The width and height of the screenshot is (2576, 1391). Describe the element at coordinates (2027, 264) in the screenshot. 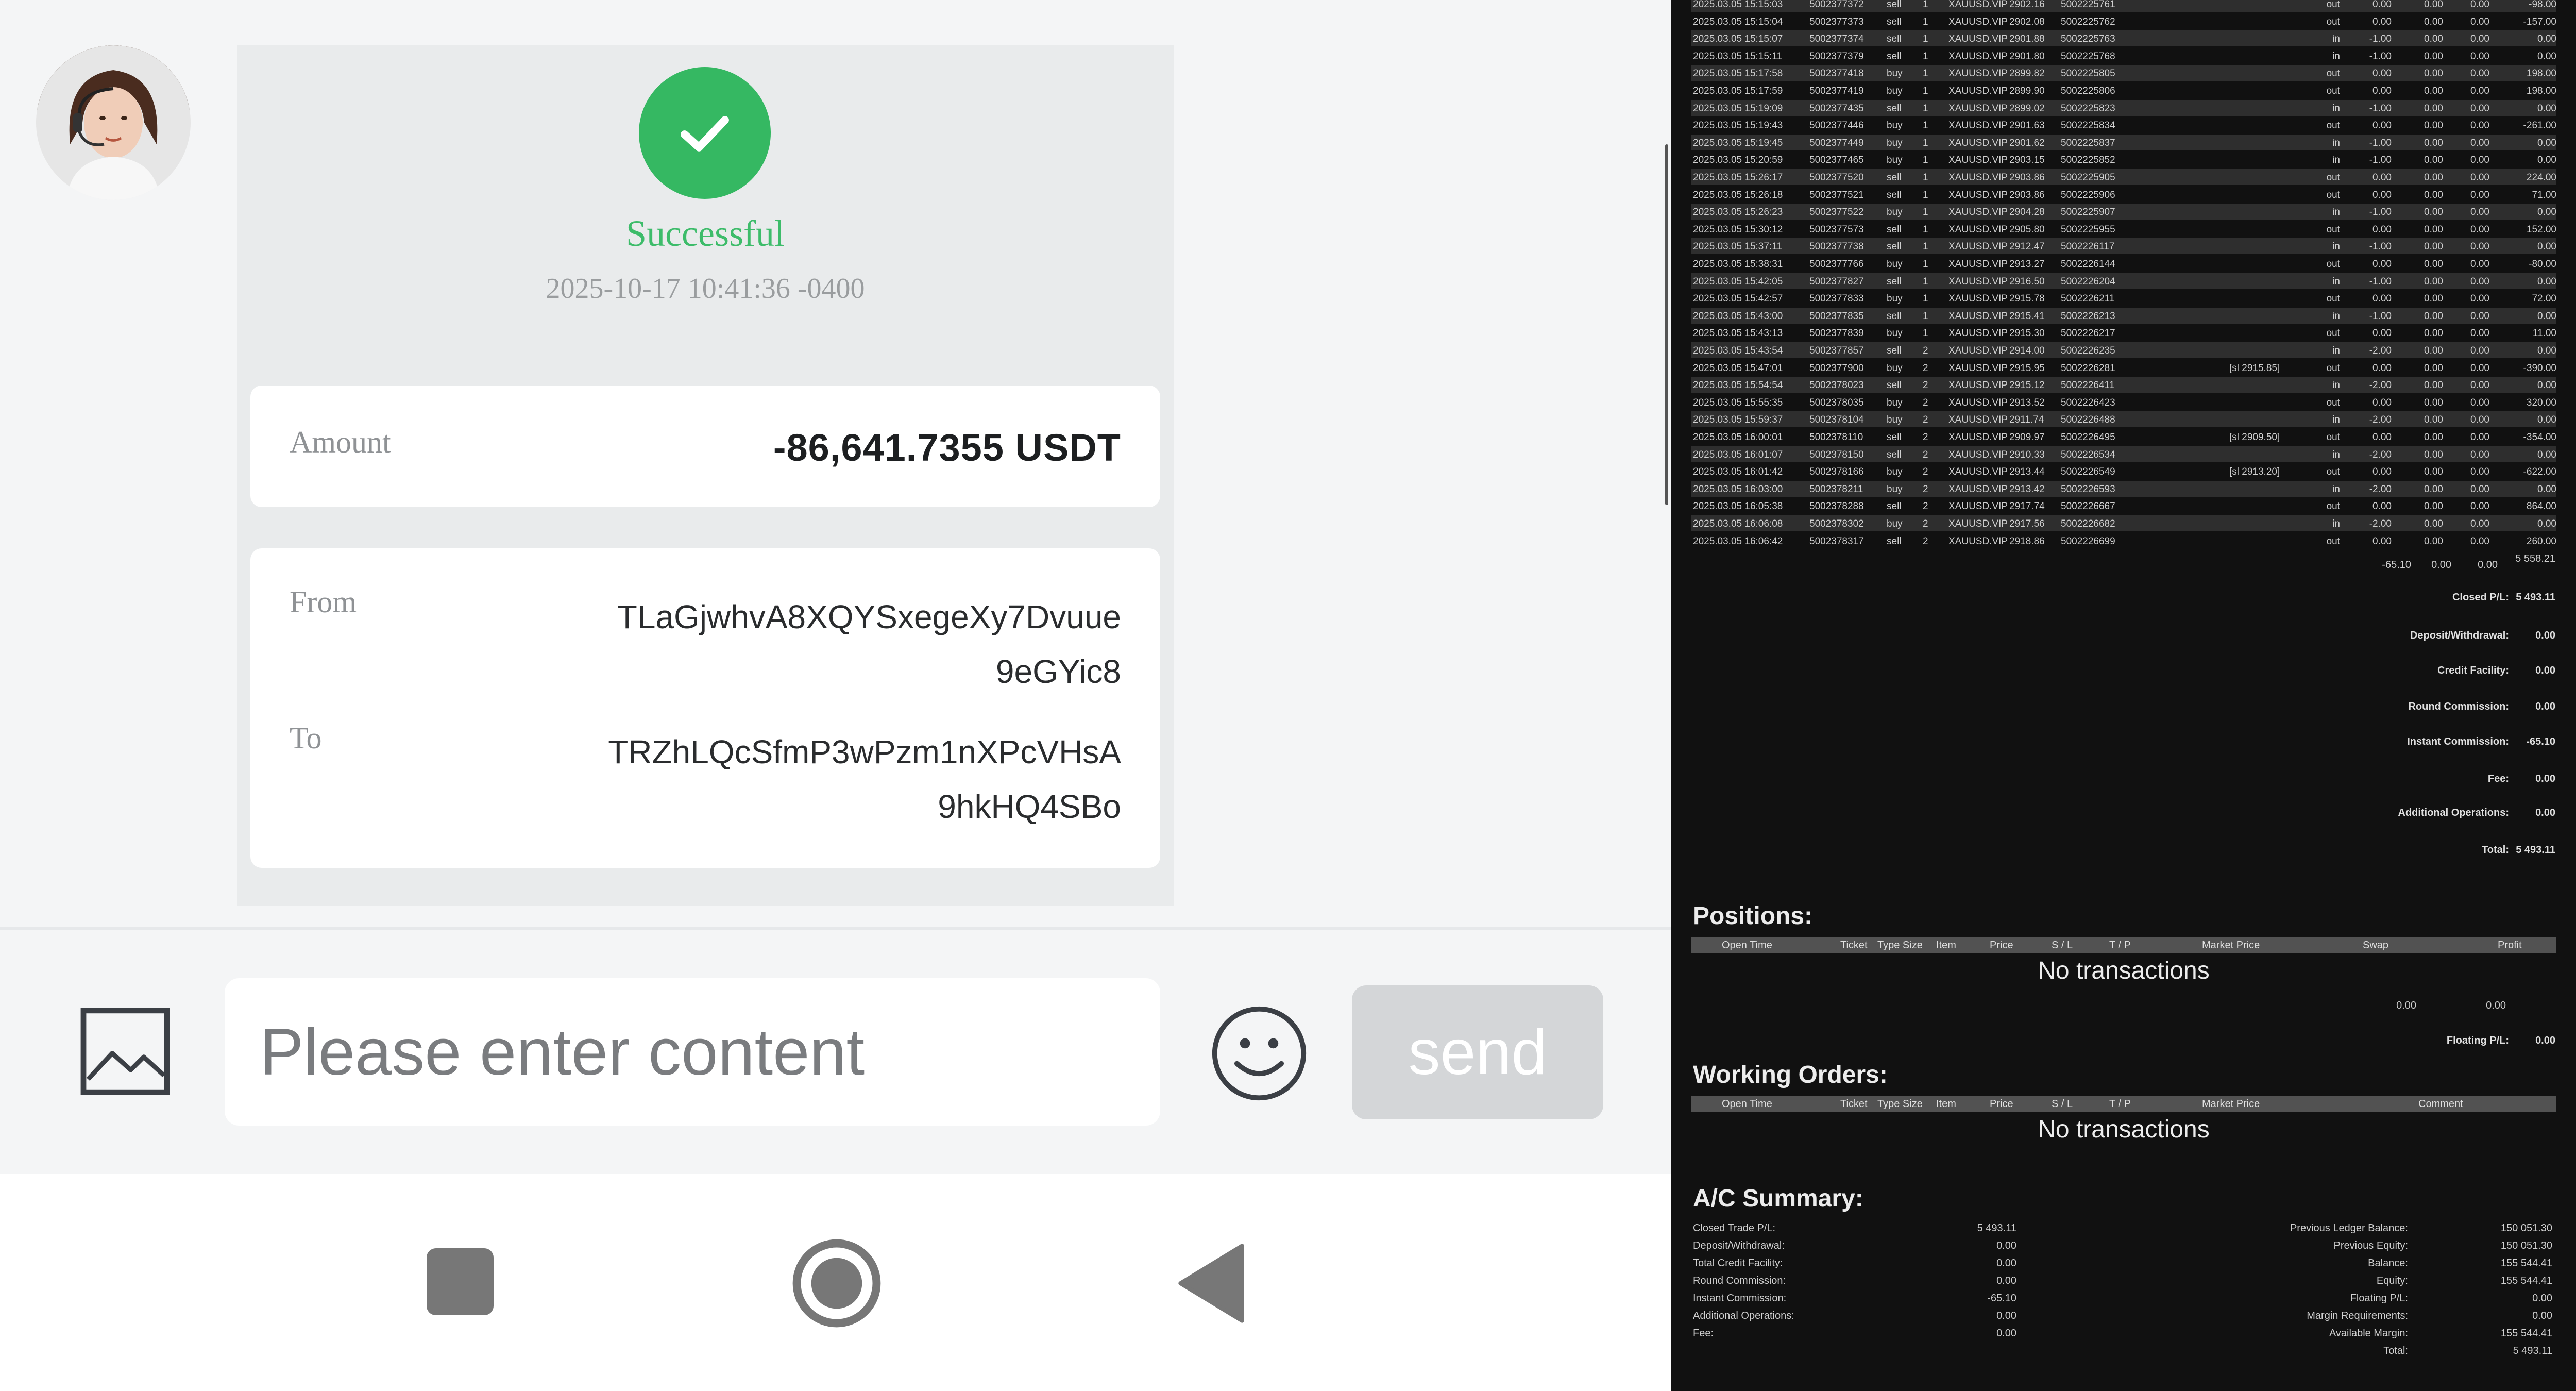

I see `deal-cell: 2913.27` at that location.